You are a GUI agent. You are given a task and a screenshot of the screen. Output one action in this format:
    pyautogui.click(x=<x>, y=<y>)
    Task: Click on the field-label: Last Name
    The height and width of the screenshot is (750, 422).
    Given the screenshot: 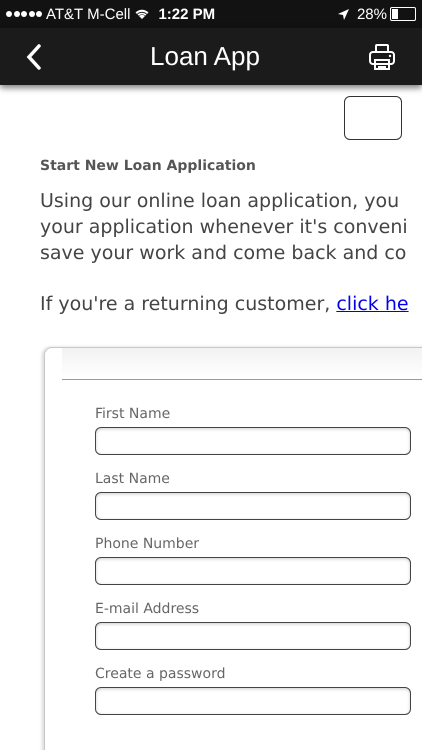 What is the action you would take?
    pyautogui.click(x=133, y=479)
    